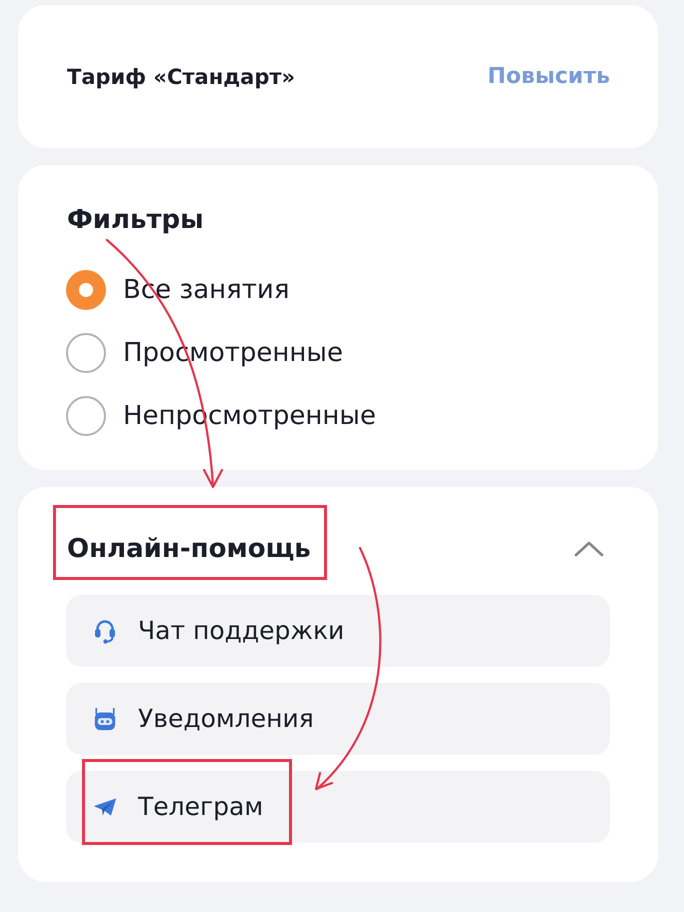 This screenshot has width=684, height=912. Describe the element at coordinates (188, 549) in the screenshot. I see `help-heading: Онлайн-помощь` at that location.